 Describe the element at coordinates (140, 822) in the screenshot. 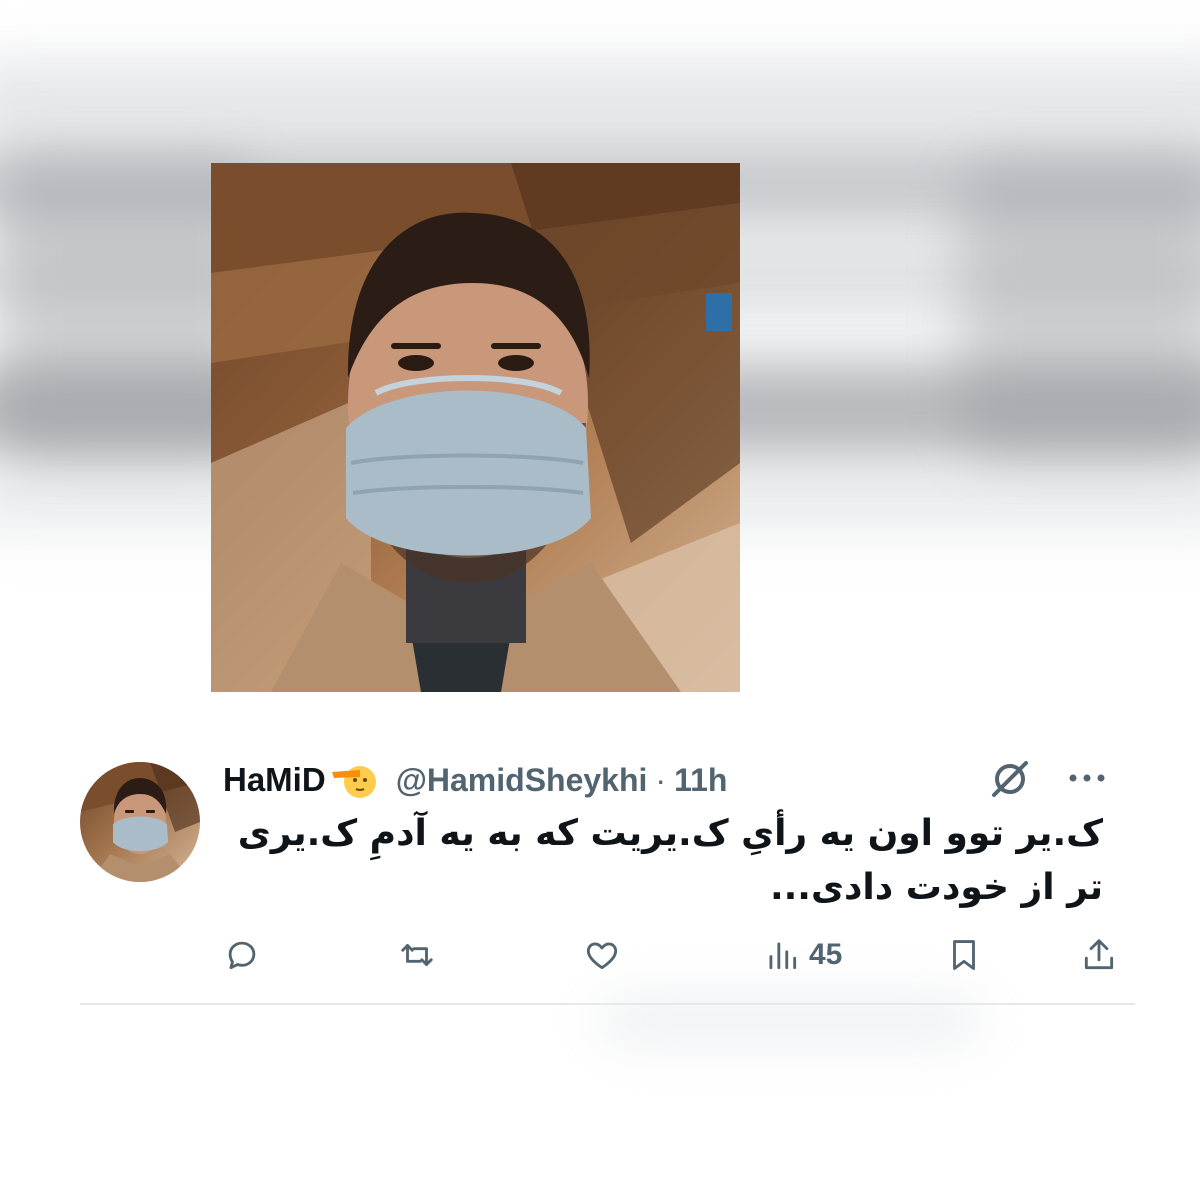

I see `avatar` at that location.